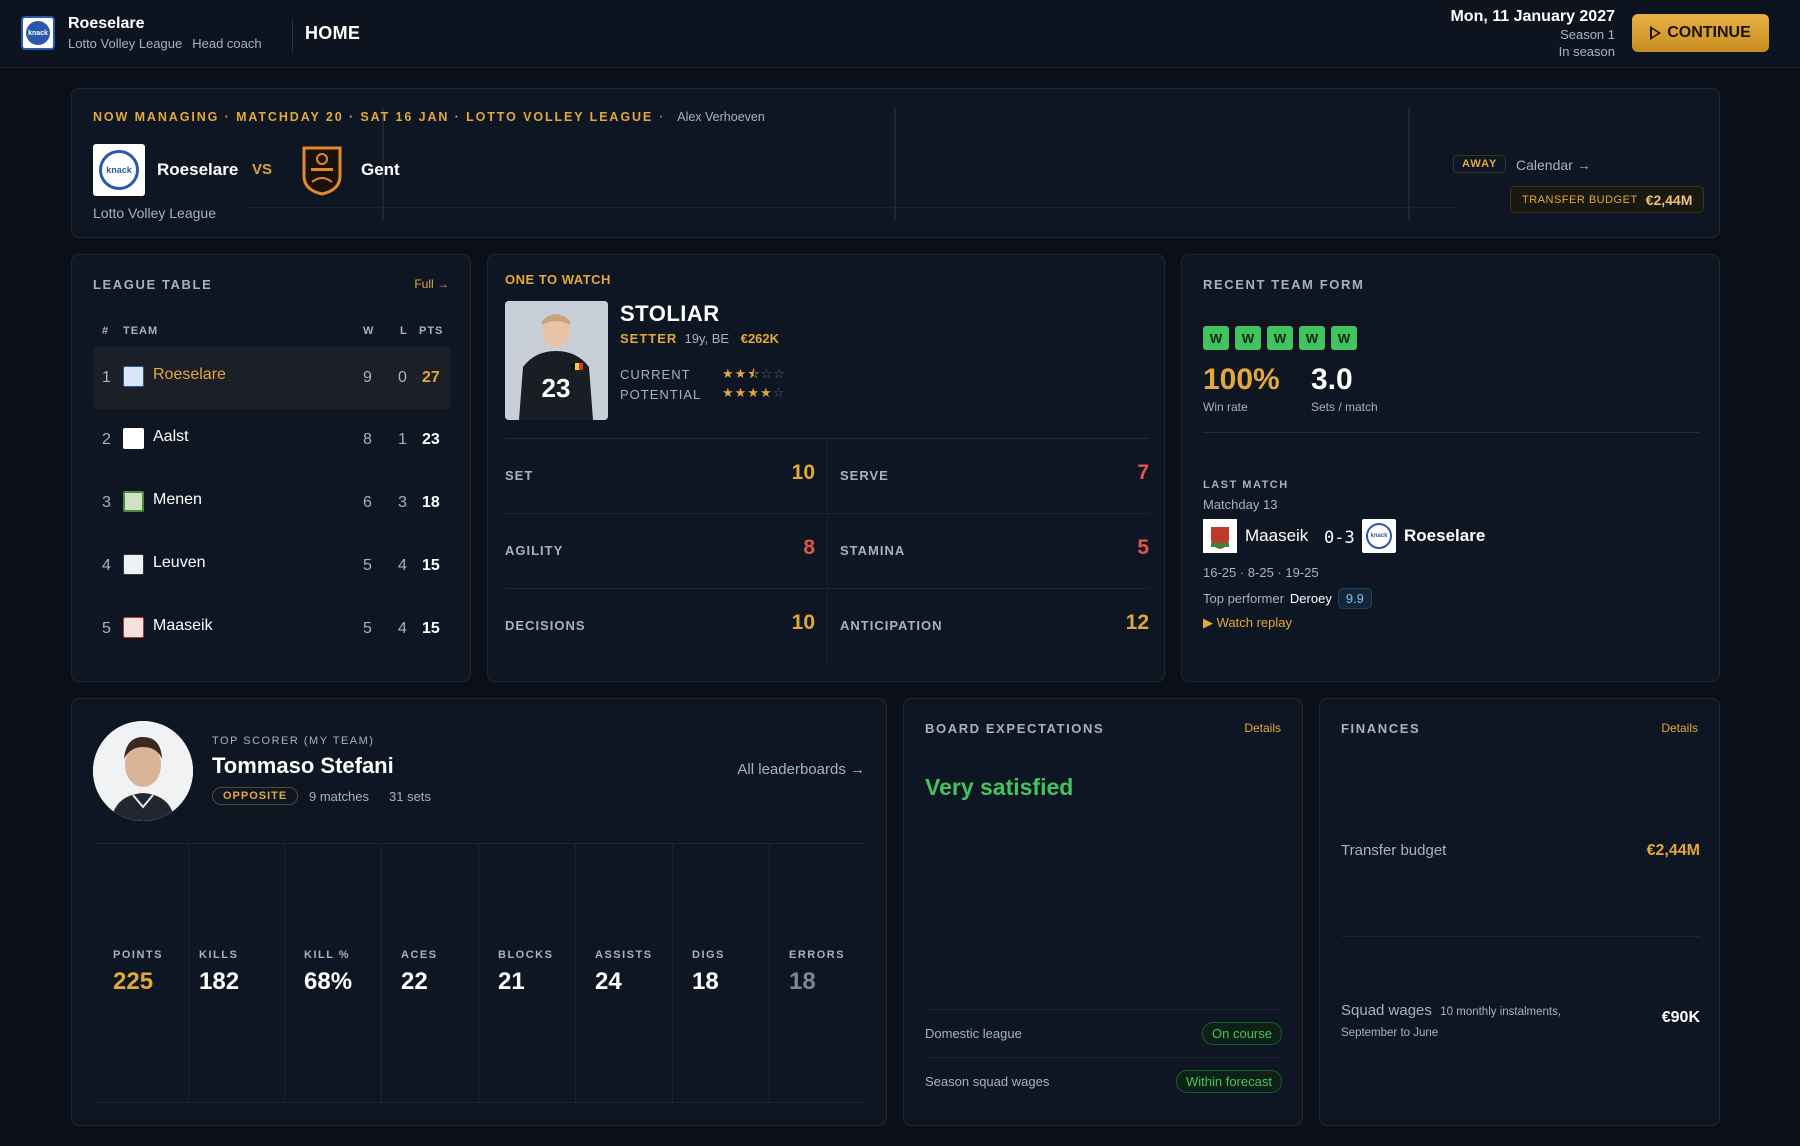 The image size is (1800, 1146). I want to click on season-label: Season 1, so click(1587, 34).